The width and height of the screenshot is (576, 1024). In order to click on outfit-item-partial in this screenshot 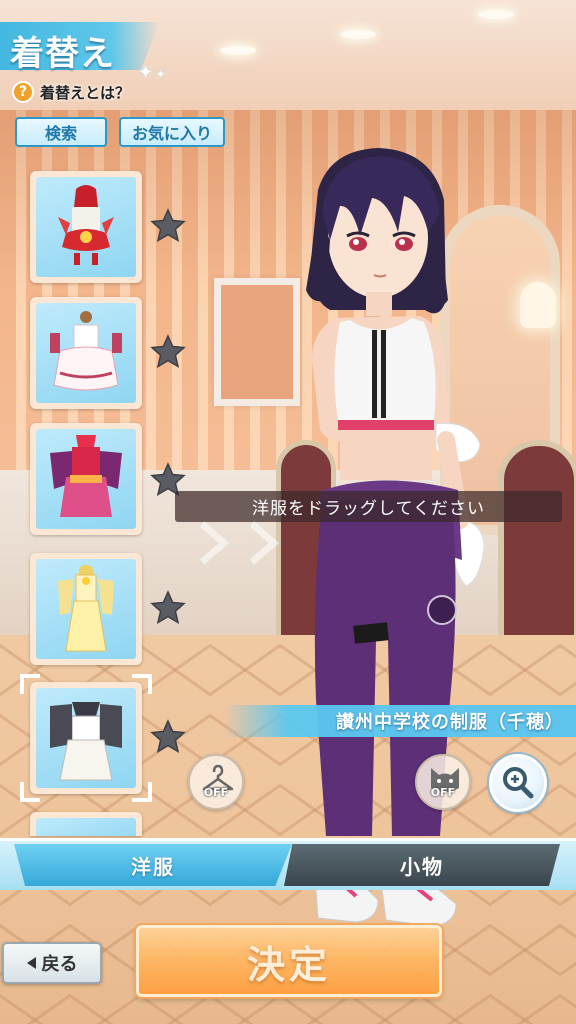, I will do `click(86, 824)`.